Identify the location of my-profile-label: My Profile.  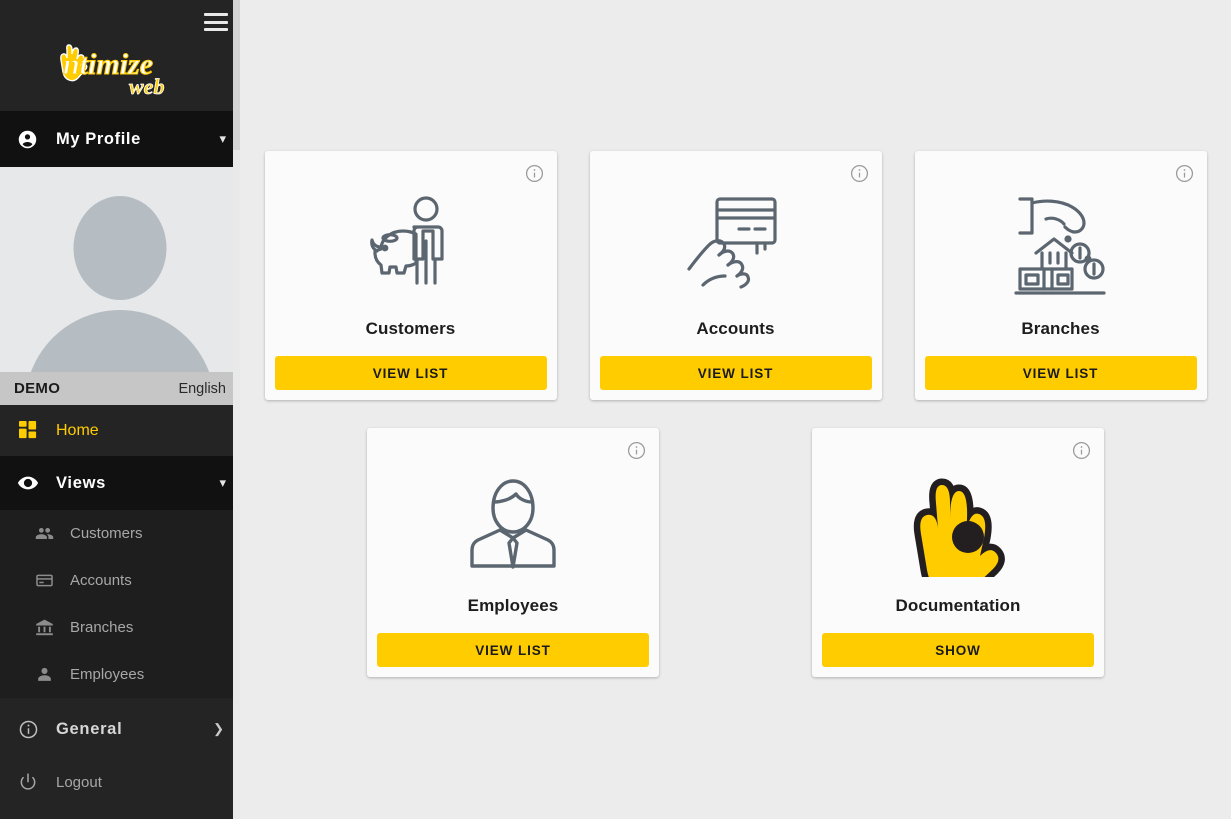
(98, 138).